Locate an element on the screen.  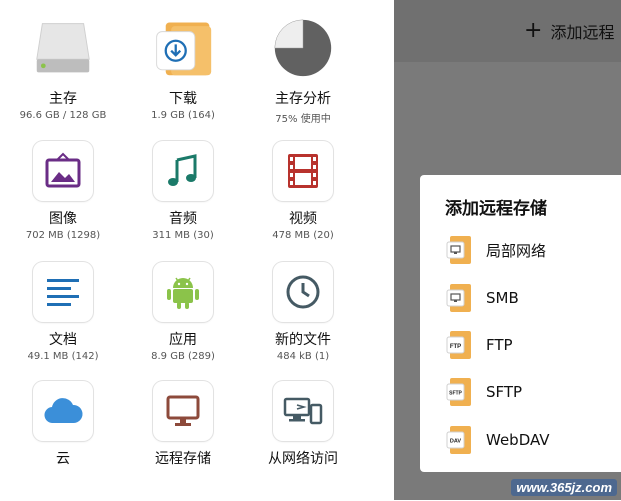
tile-remote-storage: 远程存储 is located at coordinates (183, 441).